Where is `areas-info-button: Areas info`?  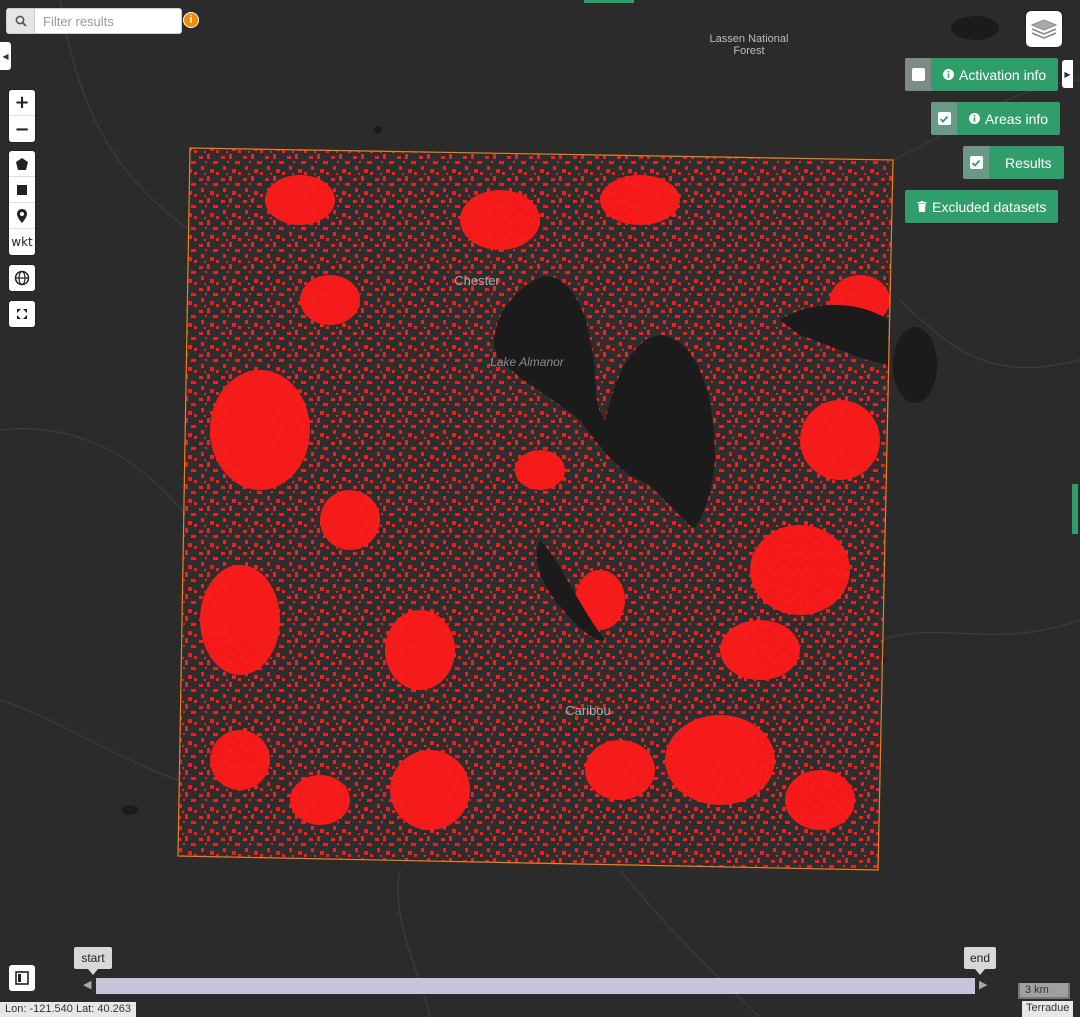
areas-info-button: Areas info is located at coordinates (996, 118).